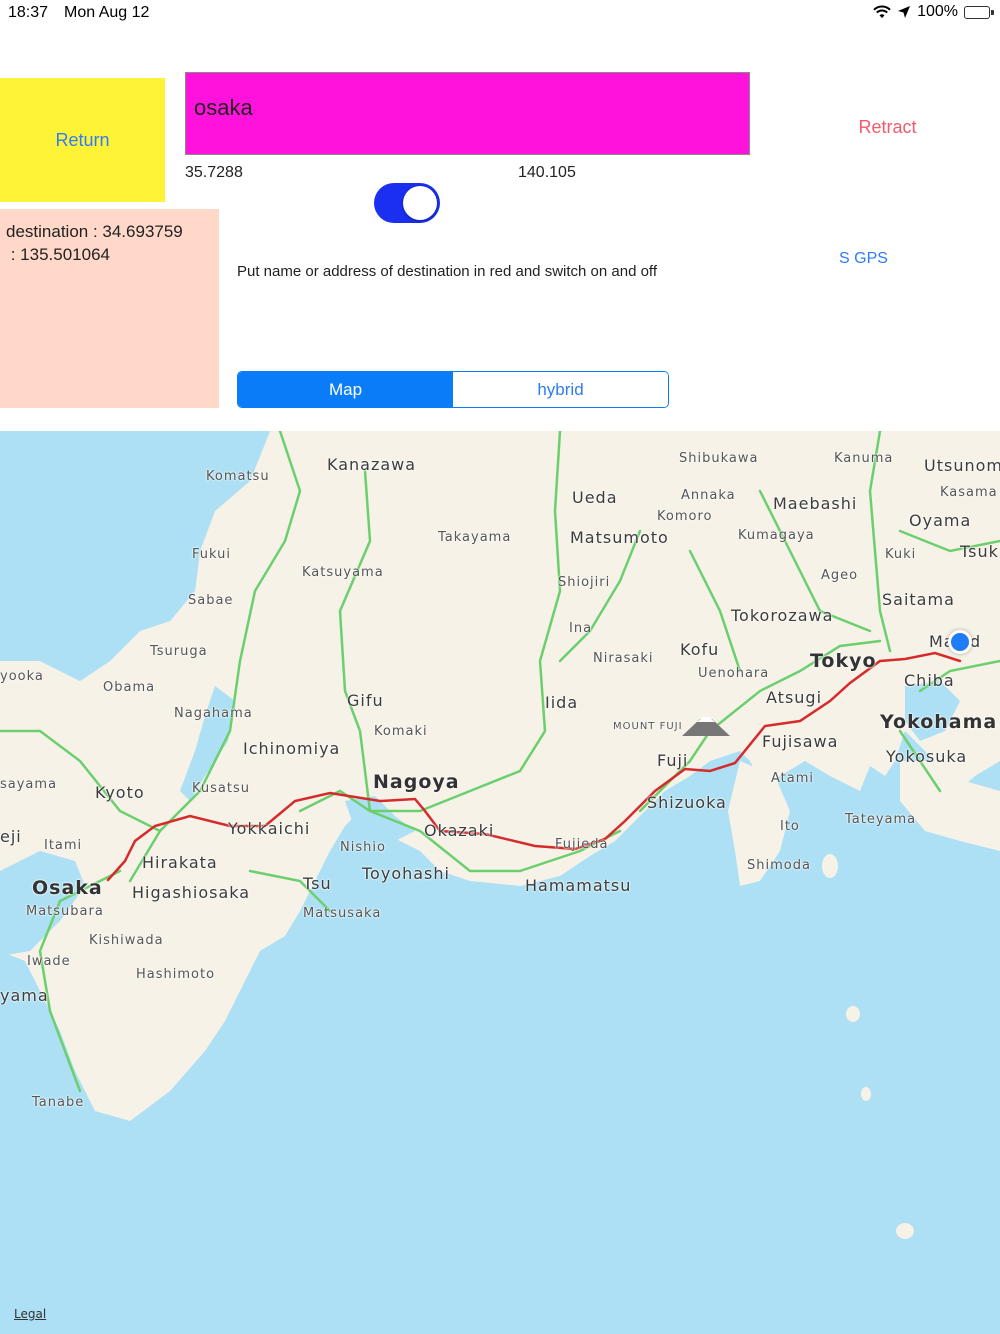 This screenshot has height=1334, width=1000. I want to click on longitude-label: 140.105, so click(547, 172).